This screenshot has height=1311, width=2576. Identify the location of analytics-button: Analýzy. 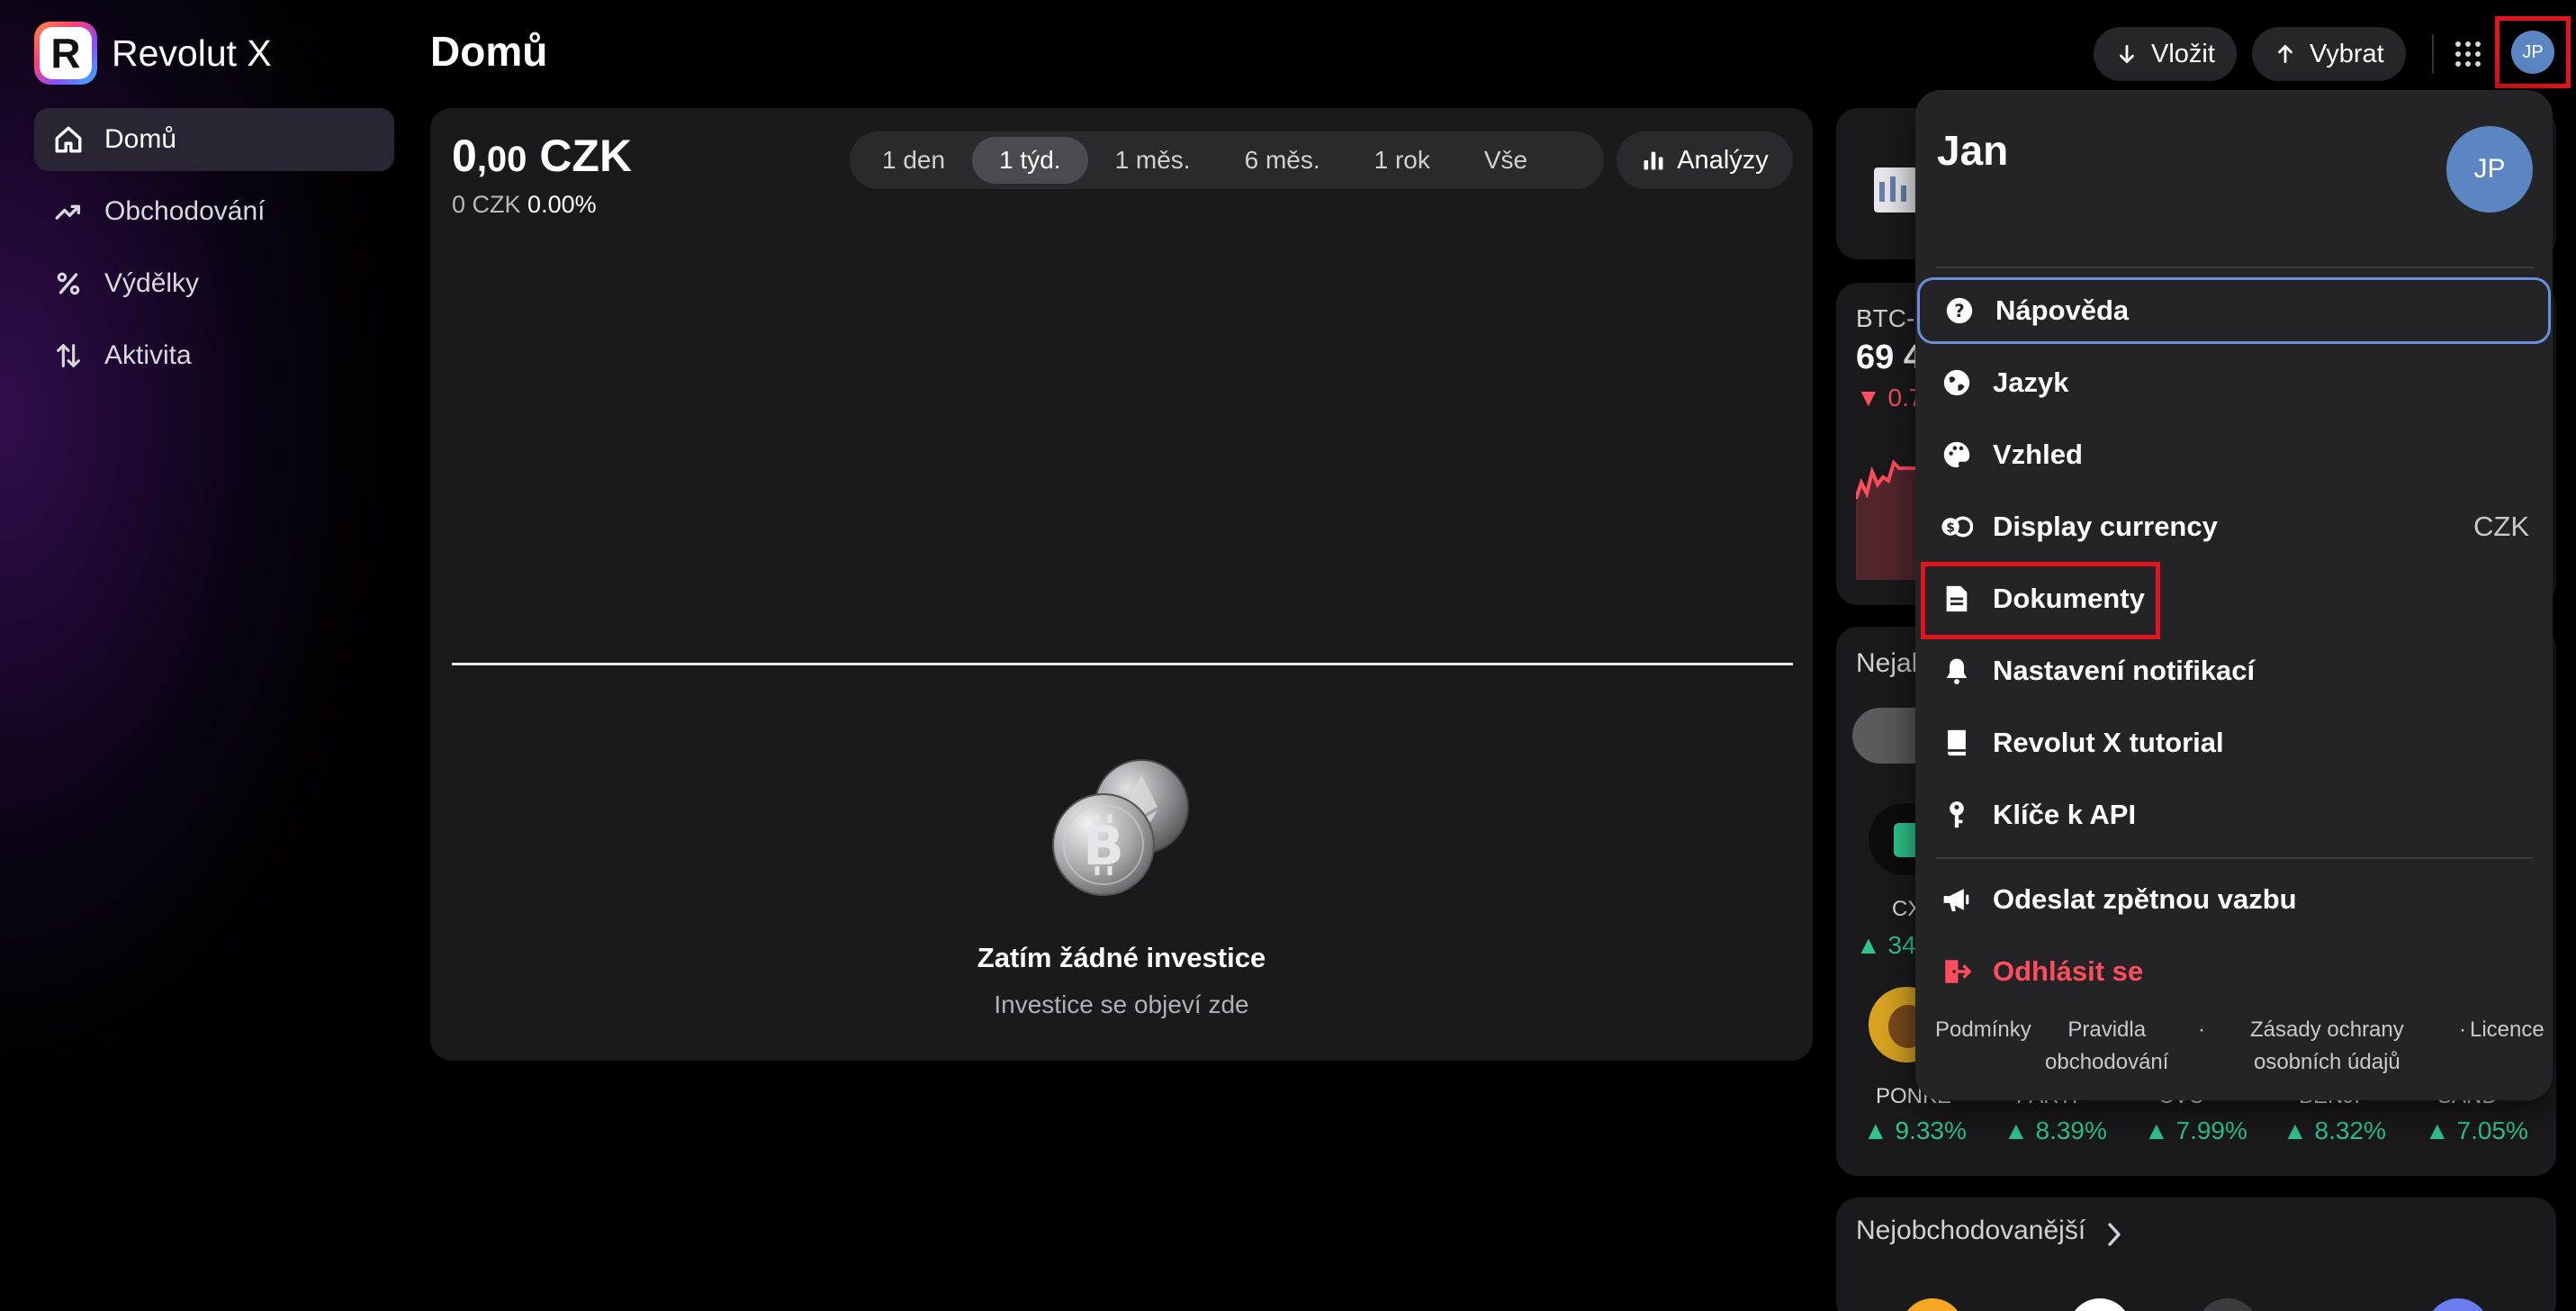
(1705, 160).